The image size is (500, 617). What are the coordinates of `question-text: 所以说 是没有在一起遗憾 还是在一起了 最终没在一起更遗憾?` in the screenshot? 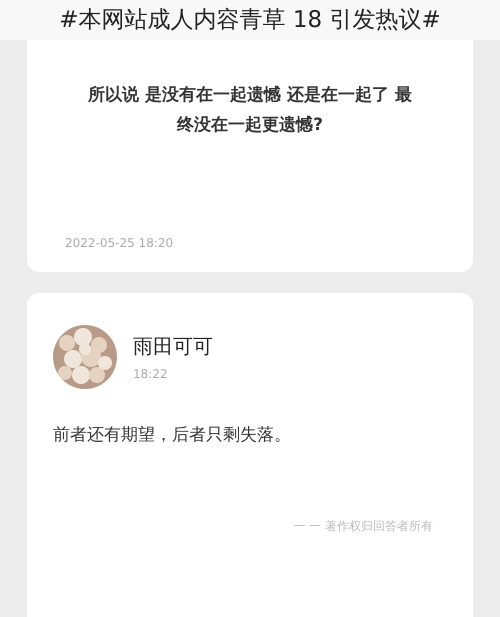 It's located at (249, 110).